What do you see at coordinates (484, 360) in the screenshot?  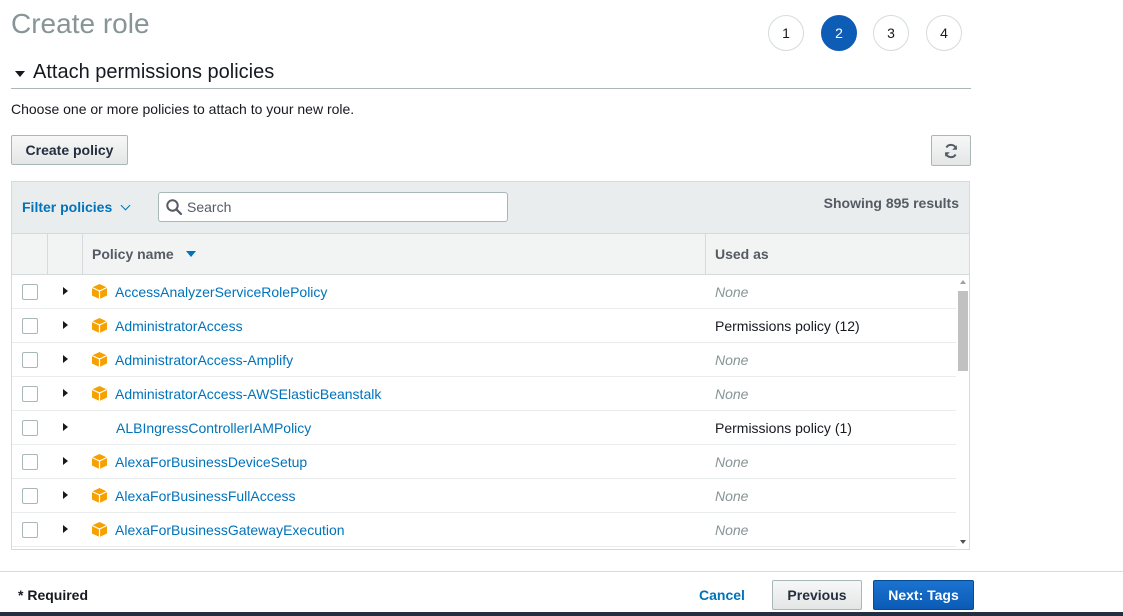 I see `table-row: AdministratorAccess-Amplify None` at bounding box center [484, 360].